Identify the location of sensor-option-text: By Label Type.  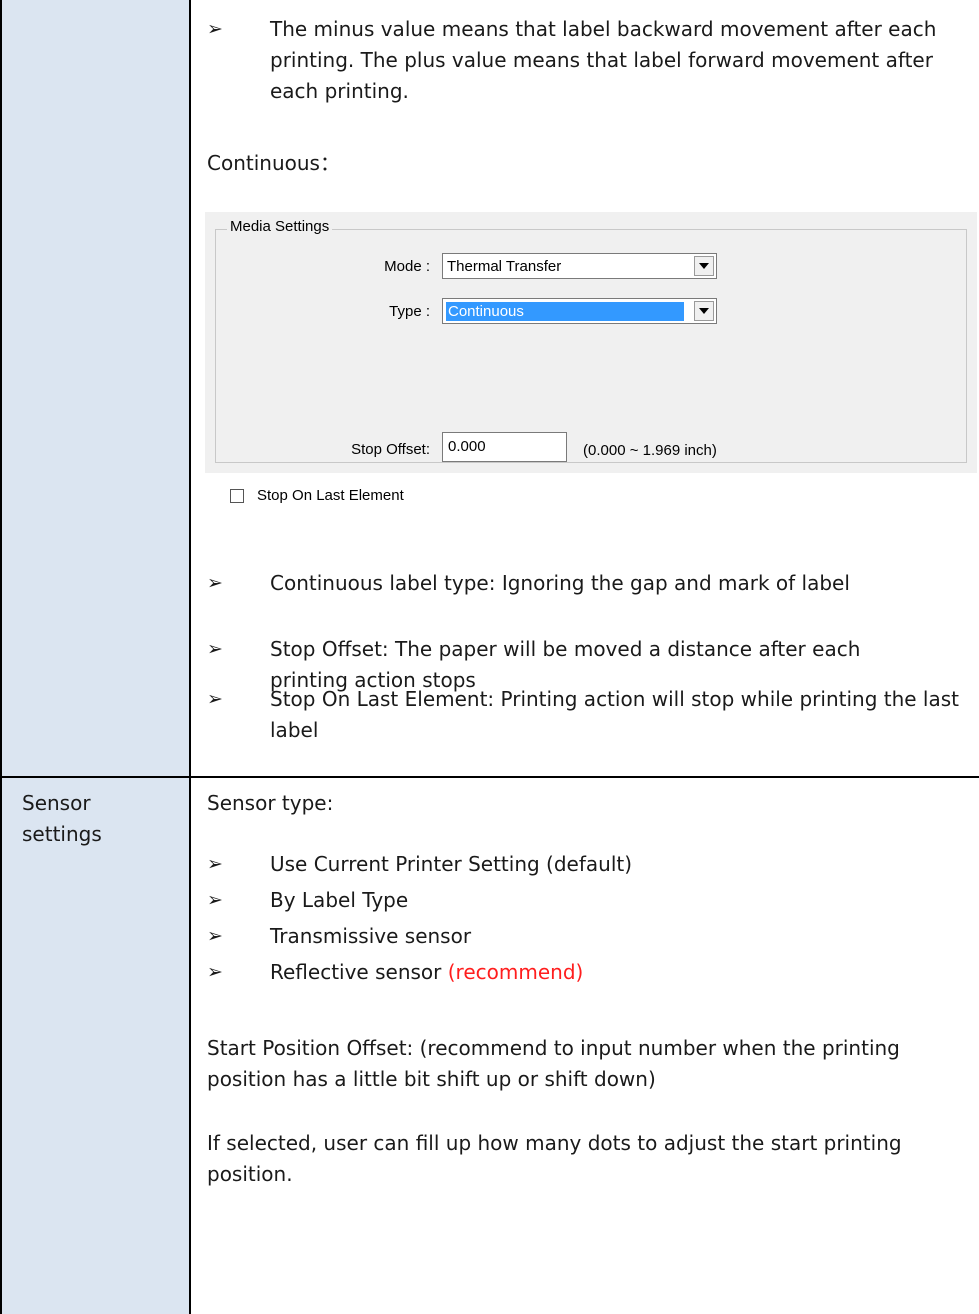
(339, 900).